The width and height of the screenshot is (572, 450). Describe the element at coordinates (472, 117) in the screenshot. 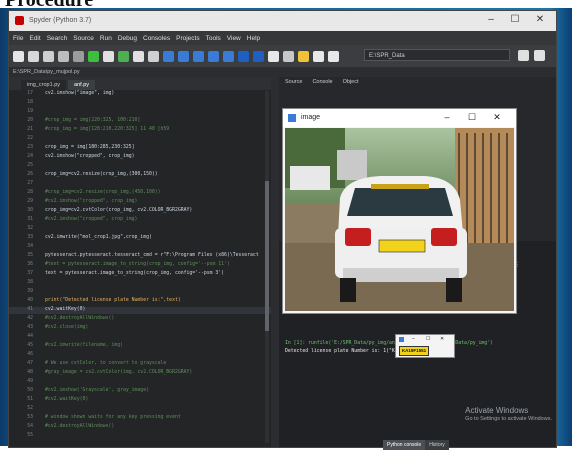

I see `image-maximize-button: ☐` at that location.